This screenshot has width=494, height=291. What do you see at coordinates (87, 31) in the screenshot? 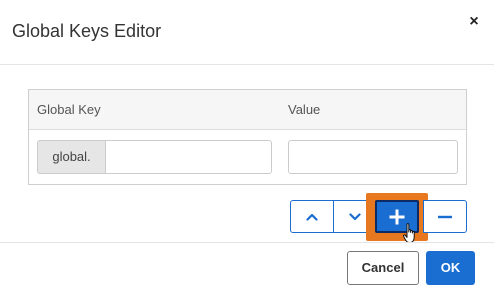
I see `dialog-title: Global Keys Editor` at bounding box center [87, 31].